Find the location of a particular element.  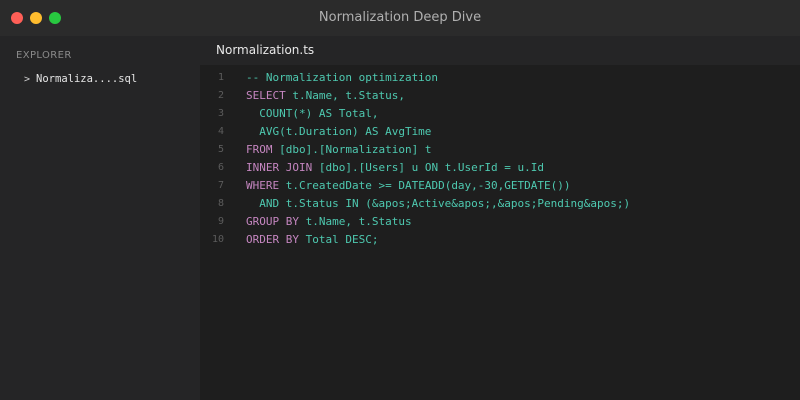

line-content: SELECT t.Name, t.Status, is located at coordinates (325, 96).